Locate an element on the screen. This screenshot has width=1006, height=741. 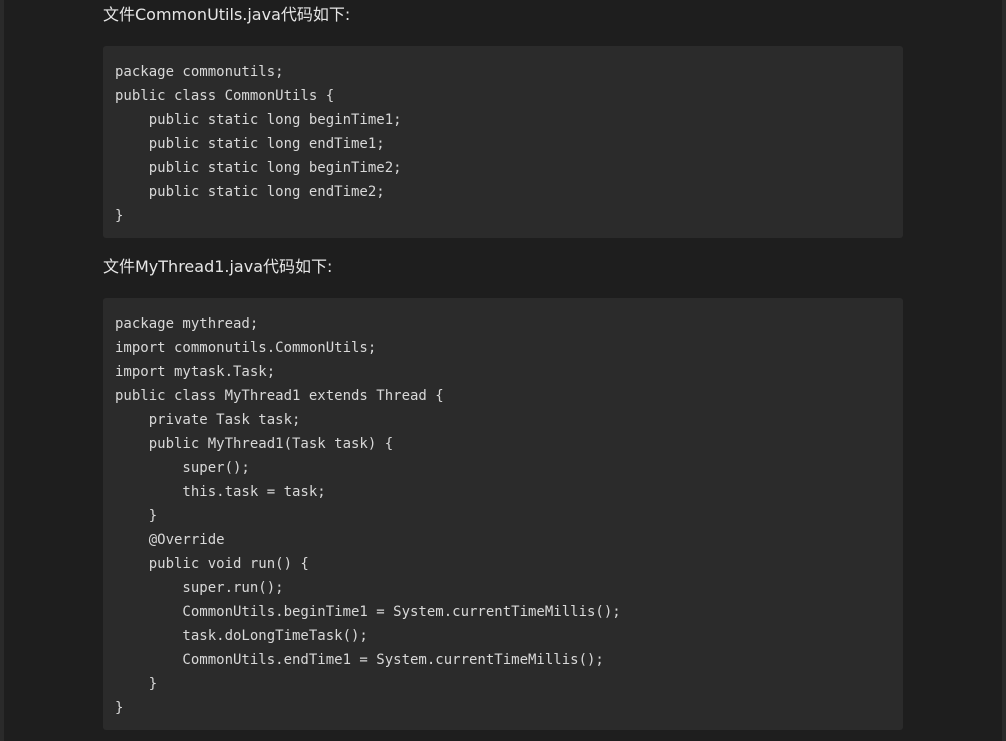
file-caption-mythread1: 文件MyThread1.java代码如下: is located at coordinates (218, 266).